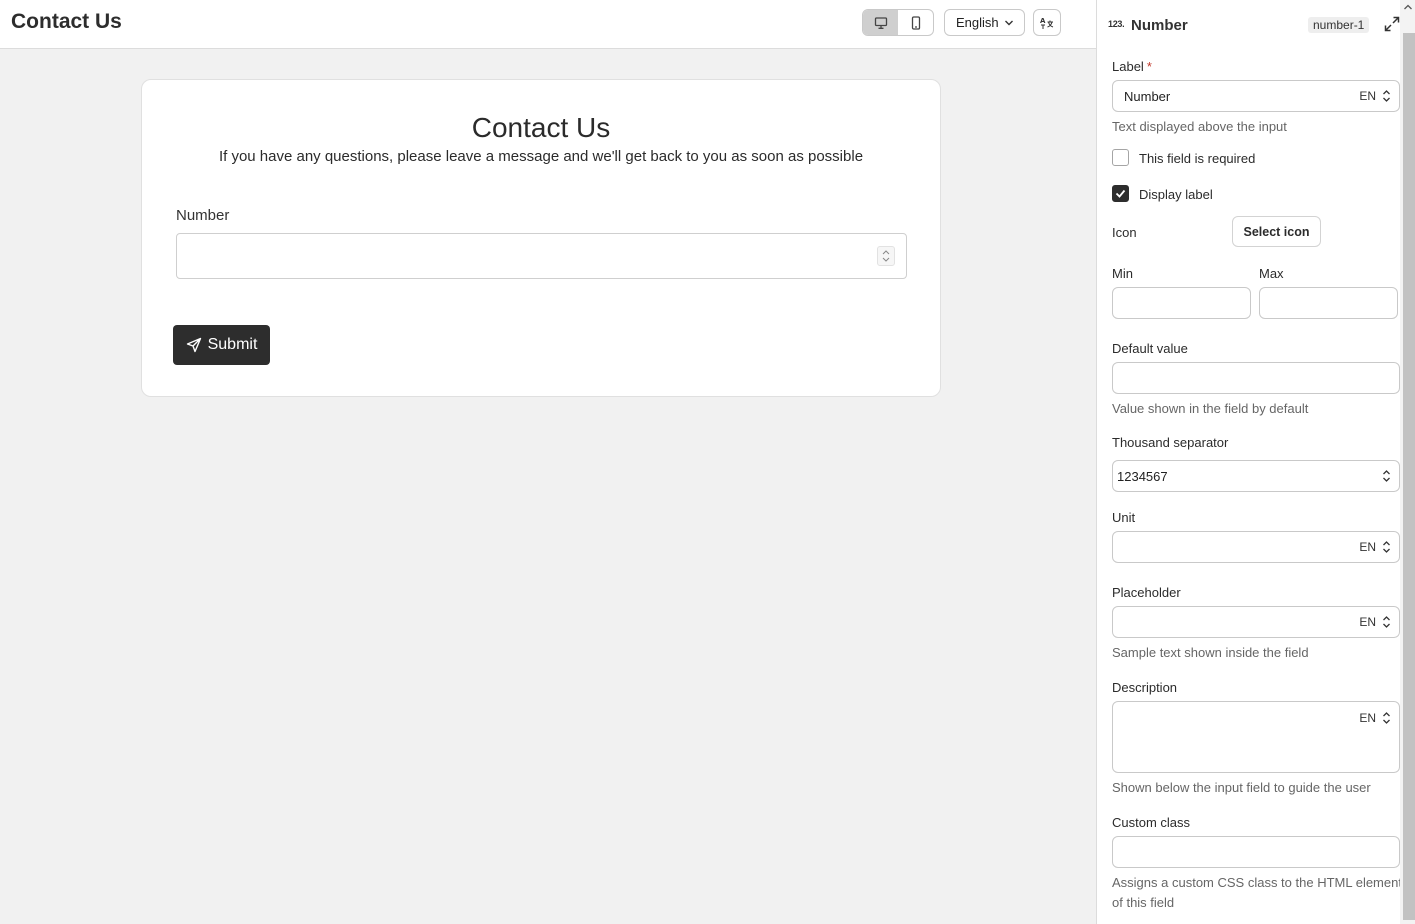 This screenshot has height=924, width=1415. Describe the element at coordinates (1367, 96) in the screenshot. I see `label-lang: EN` at that location.